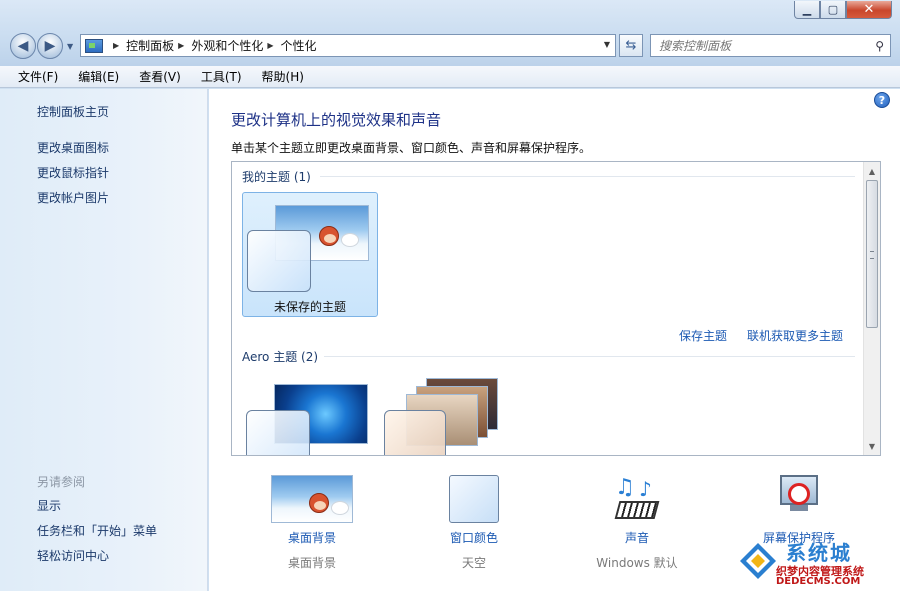 The image size is (900, 591). I want to click on page-title: 更改计算机上的视觉效果和声音, so click(336, 120).